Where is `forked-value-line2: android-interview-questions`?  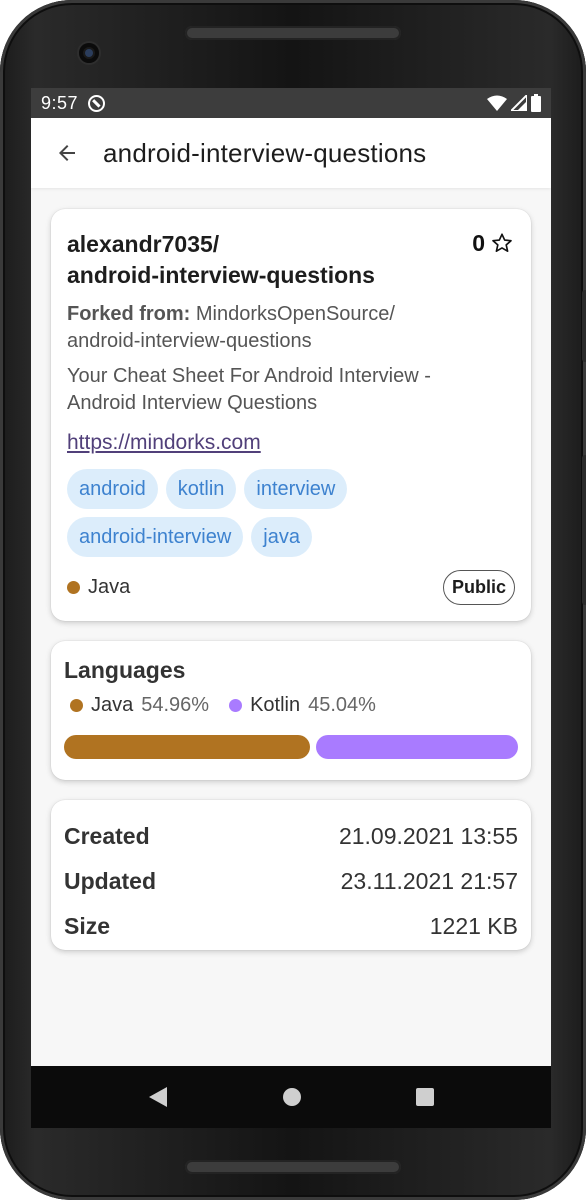
forked-value-line2: android-interview-questions is located at coordinates (189, 341).